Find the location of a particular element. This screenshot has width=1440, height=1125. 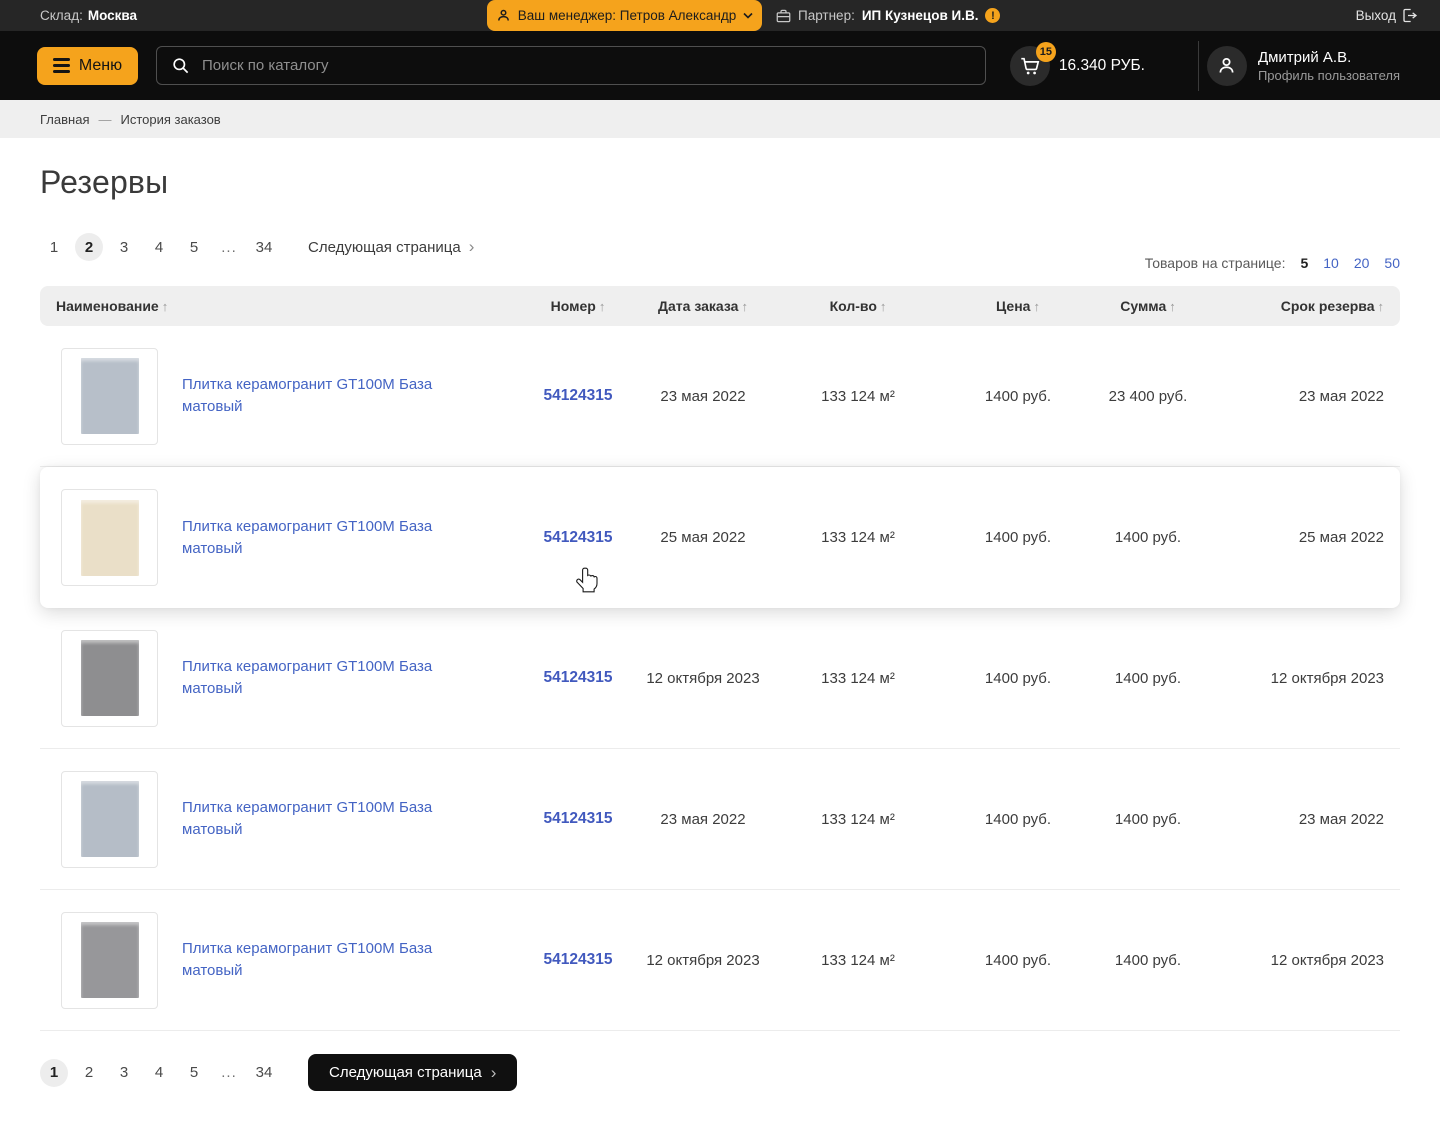

per-page-option-20: 20 is located at coordinates (1362, 263).